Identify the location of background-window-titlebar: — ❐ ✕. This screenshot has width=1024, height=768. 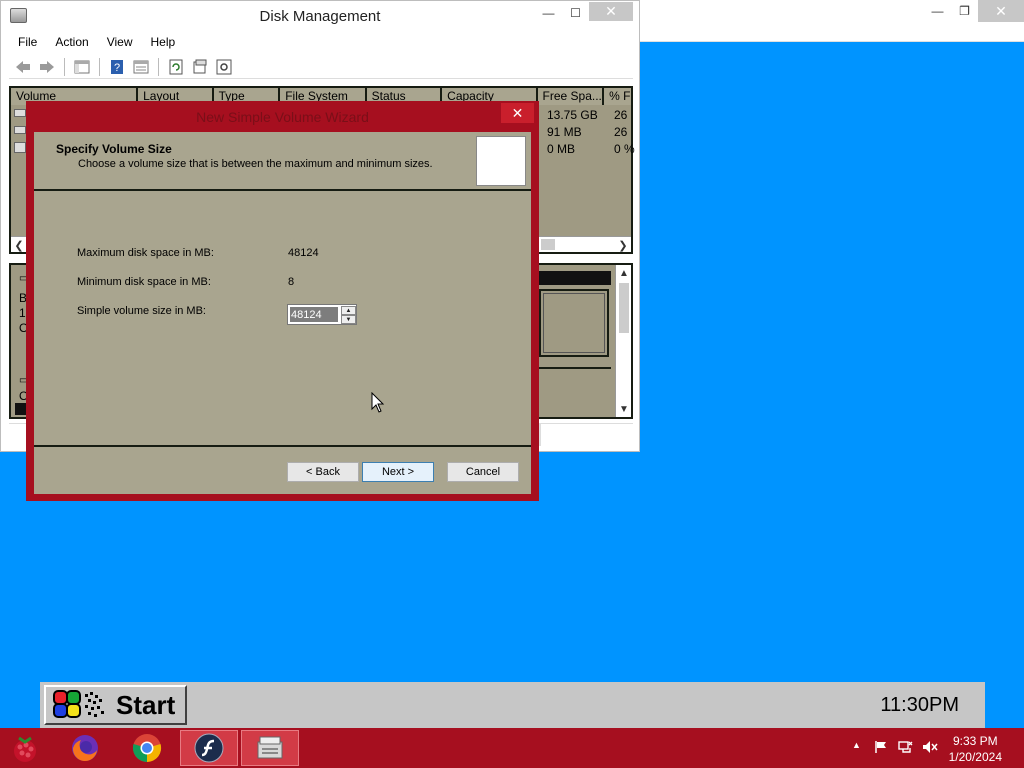
(832, 21).